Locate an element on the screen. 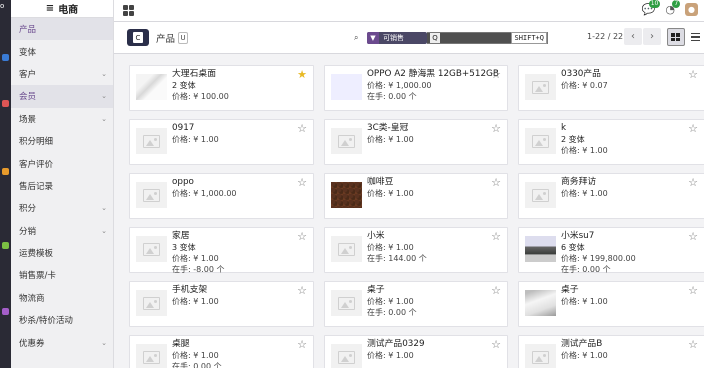 The height and width of the screenshot is (368, 704). avatar: ● is located at coordinates (691, 9).